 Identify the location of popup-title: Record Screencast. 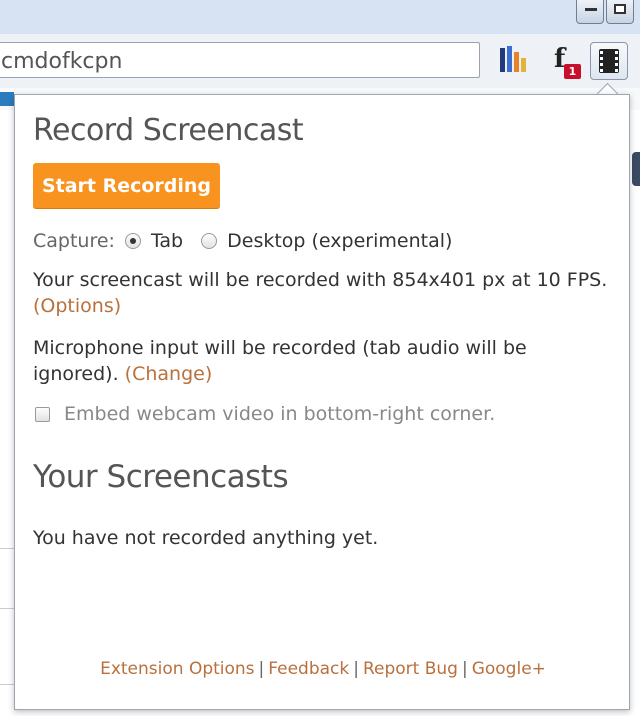
(168, 130).